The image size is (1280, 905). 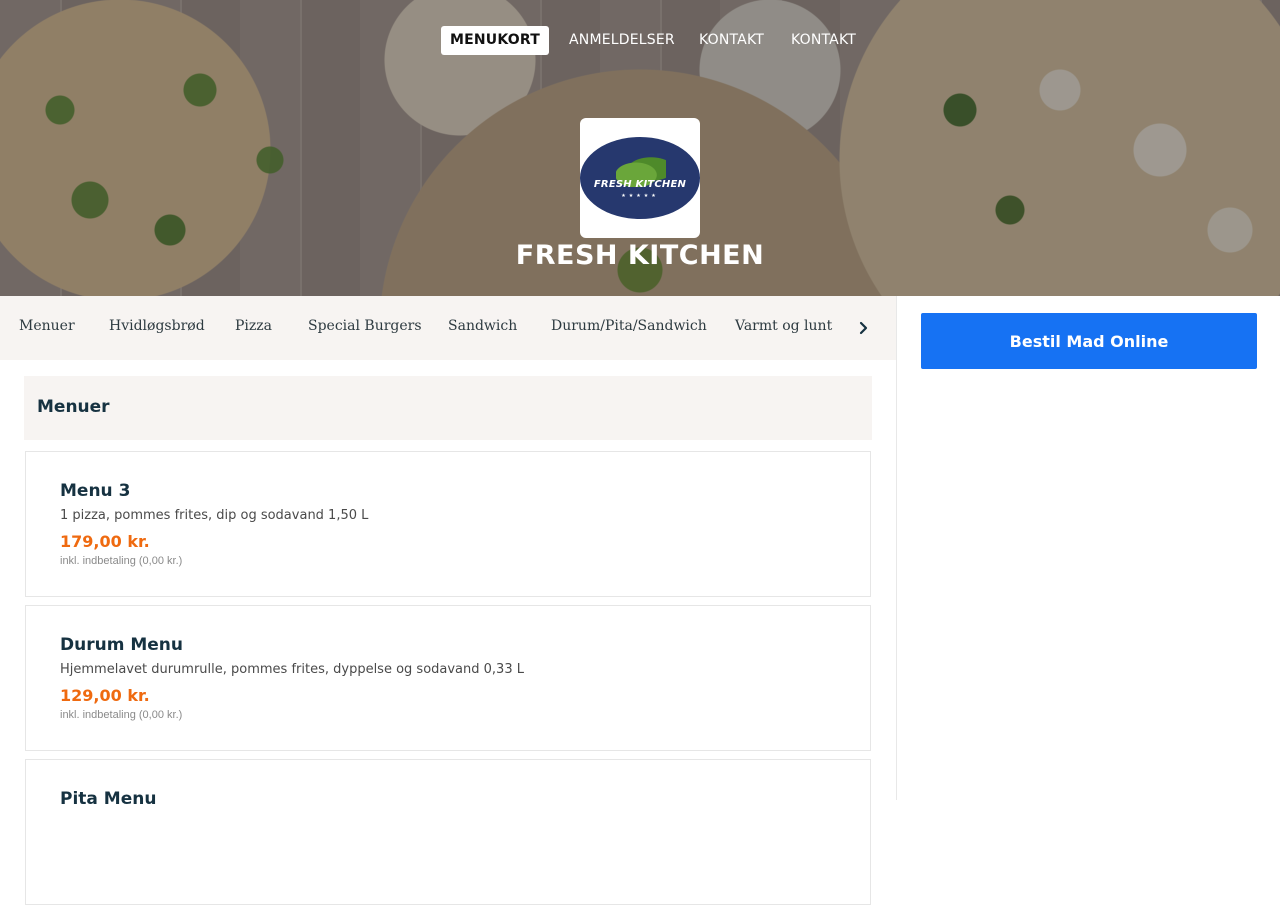 What do you see at coordinates (823, 40) in the screenshot?
I see `nav-kontakt-2: KONTAKT` at bounding box center [823, 40].